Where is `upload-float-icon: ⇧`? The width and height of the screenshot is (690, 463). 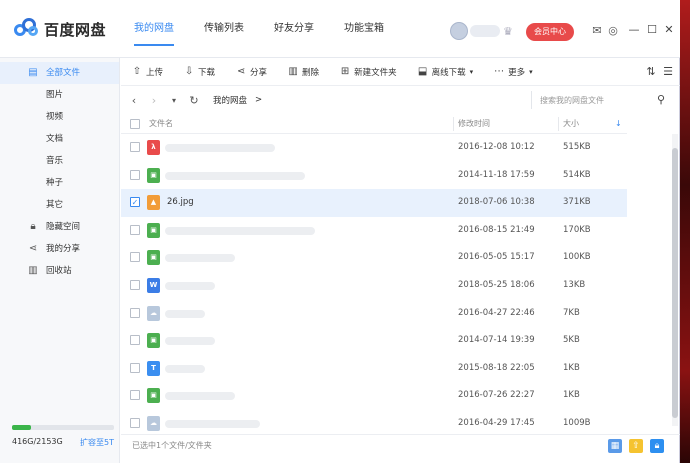 upload-float-icon: ⇧ is located at coordinates (636, 446).